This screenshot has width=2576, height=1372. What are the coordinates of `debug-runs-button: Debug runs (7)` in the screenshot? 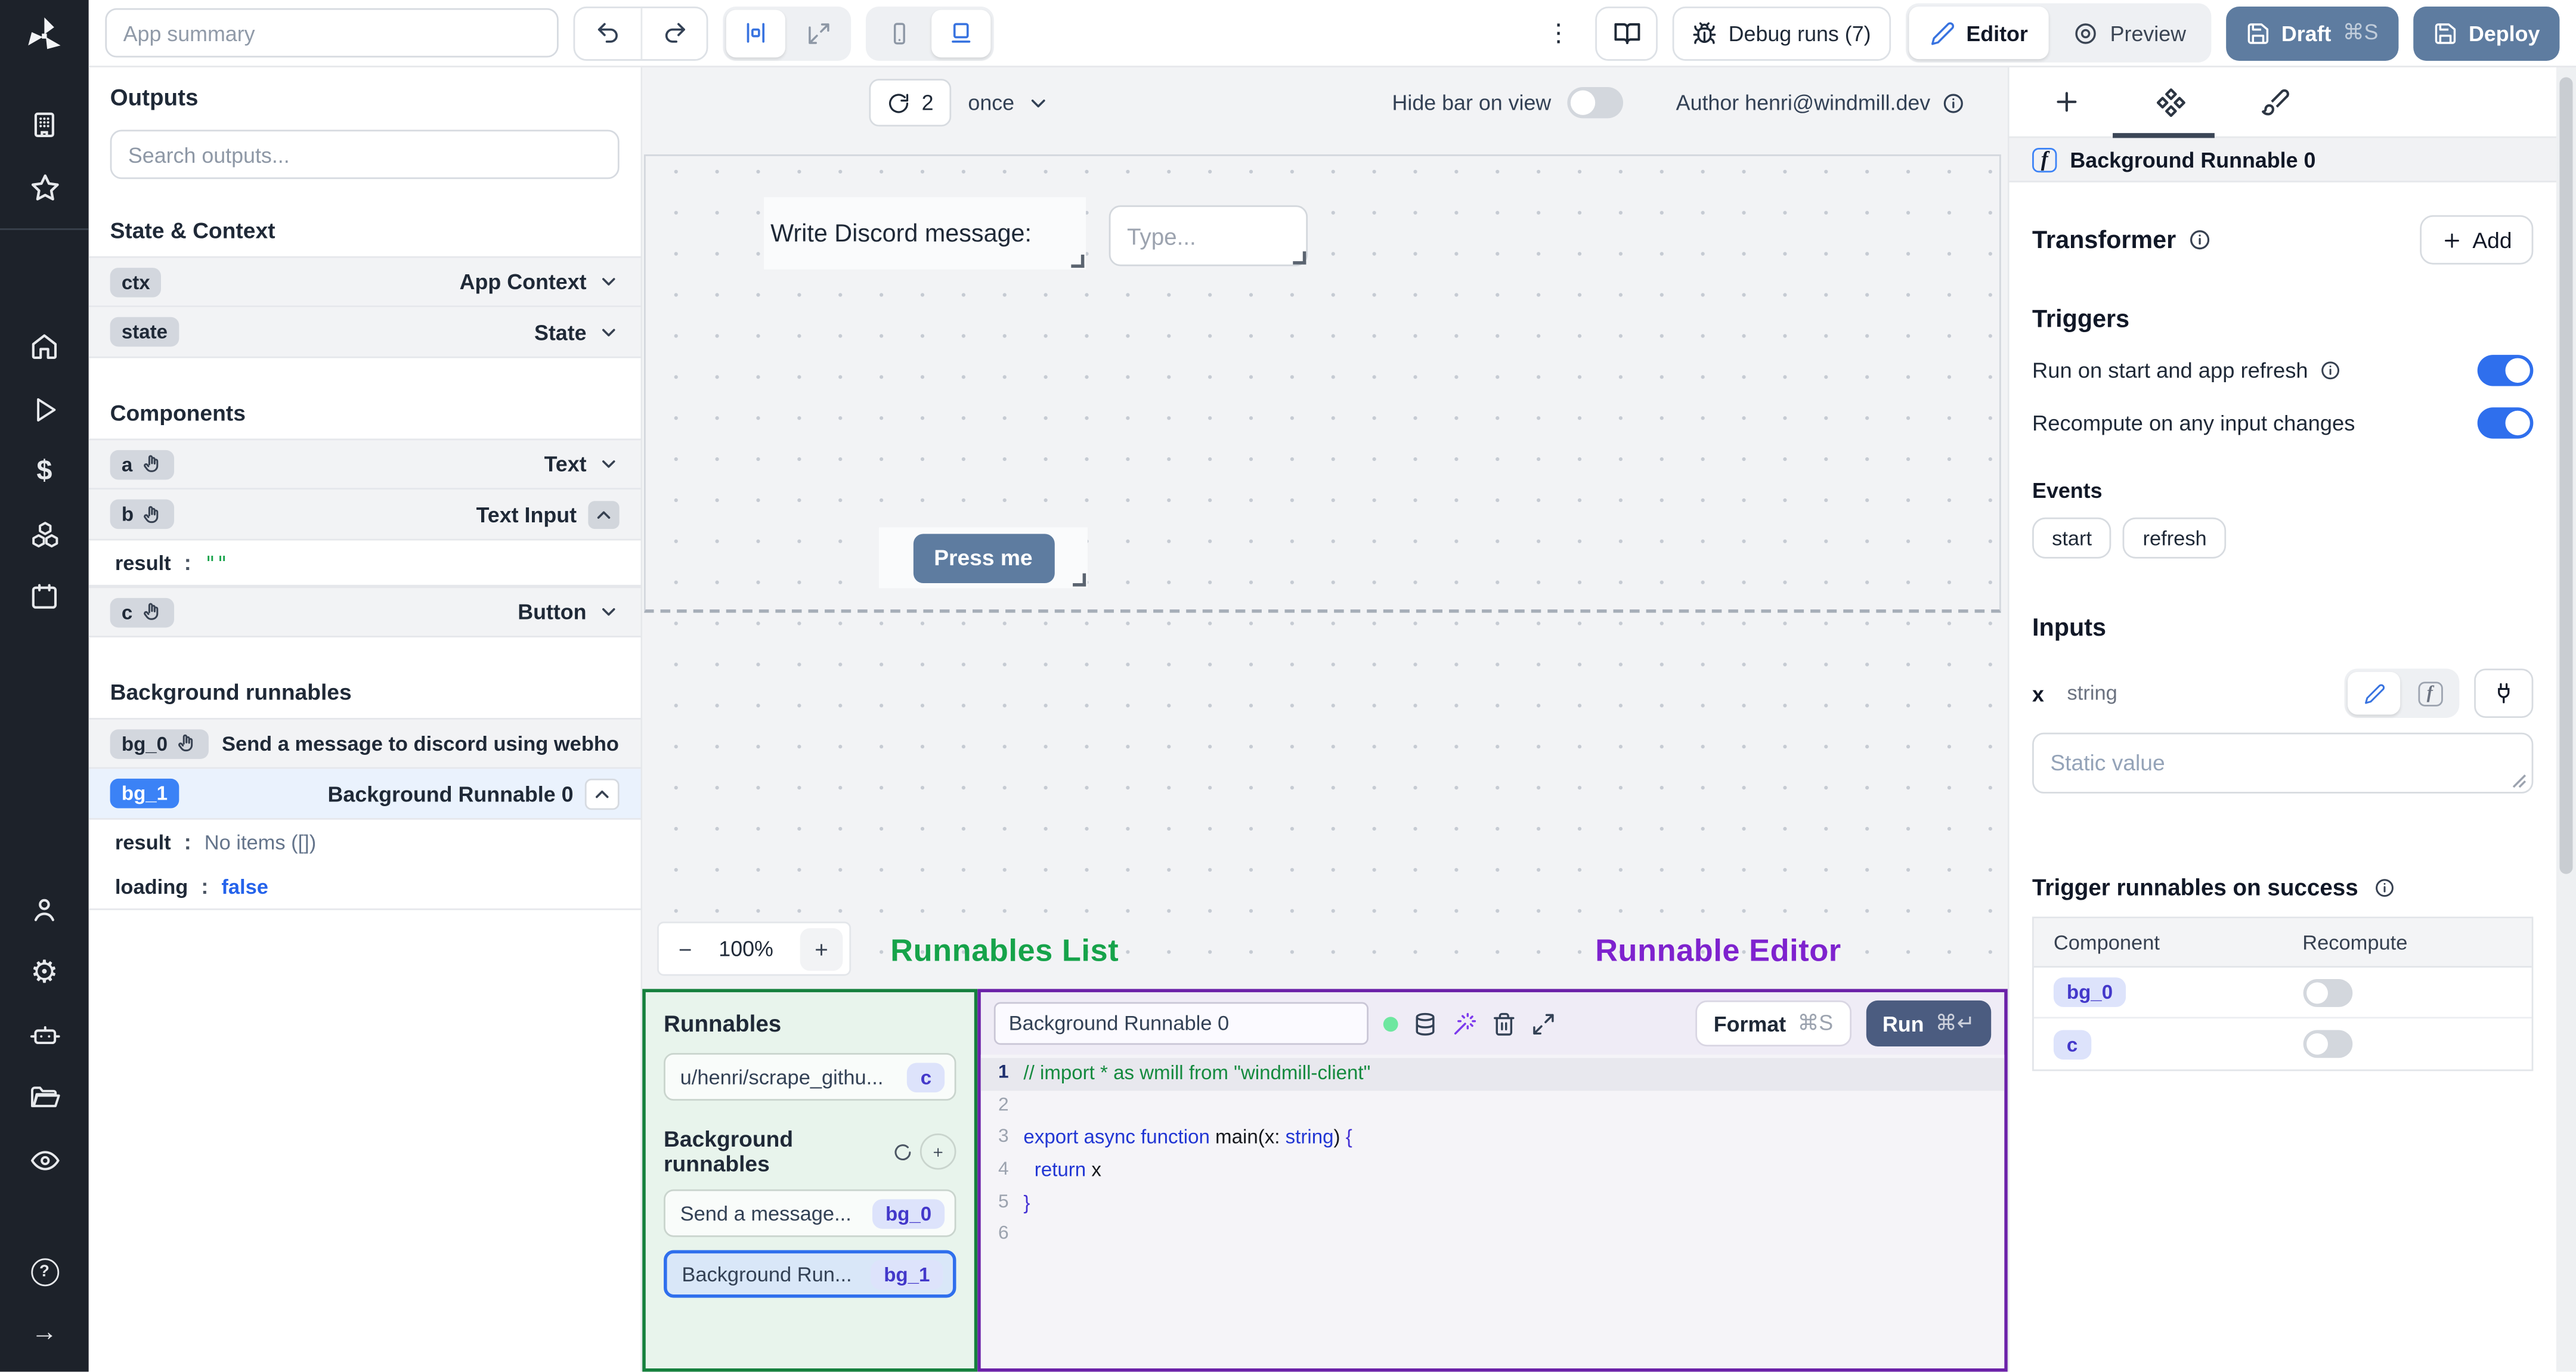 It's located at (1782, 32).